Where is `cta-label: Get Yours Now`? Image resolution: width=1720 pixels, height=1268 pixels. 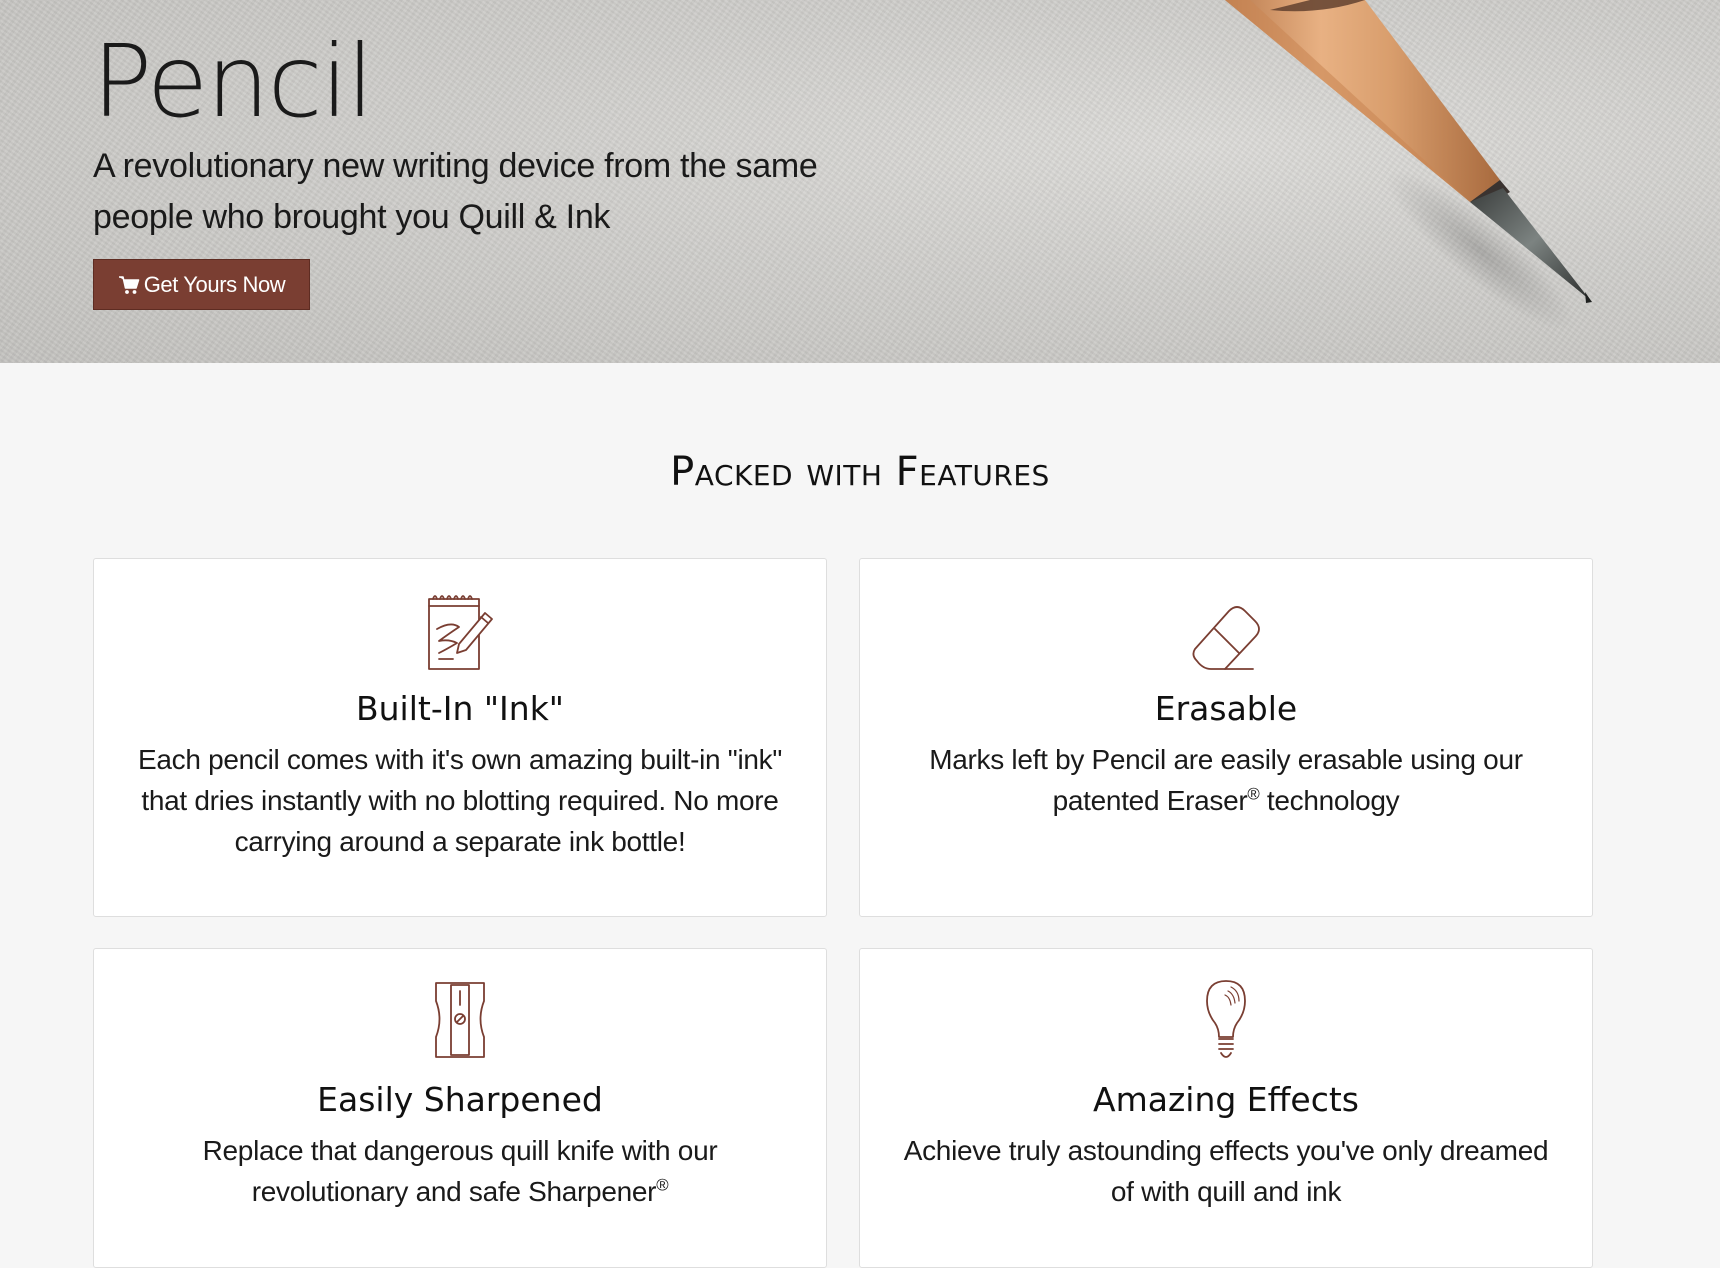
cta-label: Get Yours Now is located at coordinates (214, 284).